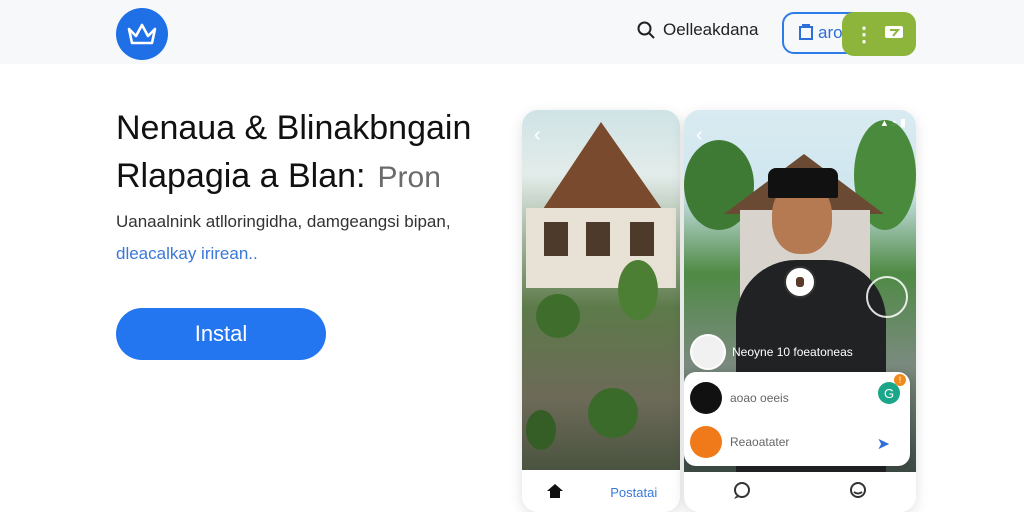 Image resolution: width=1024 pixels, height=512 pixels. Describe the element at coordinates (893, 123) in the screenshot. I see `status-icons: ▴ ◔ ▮` at that location.